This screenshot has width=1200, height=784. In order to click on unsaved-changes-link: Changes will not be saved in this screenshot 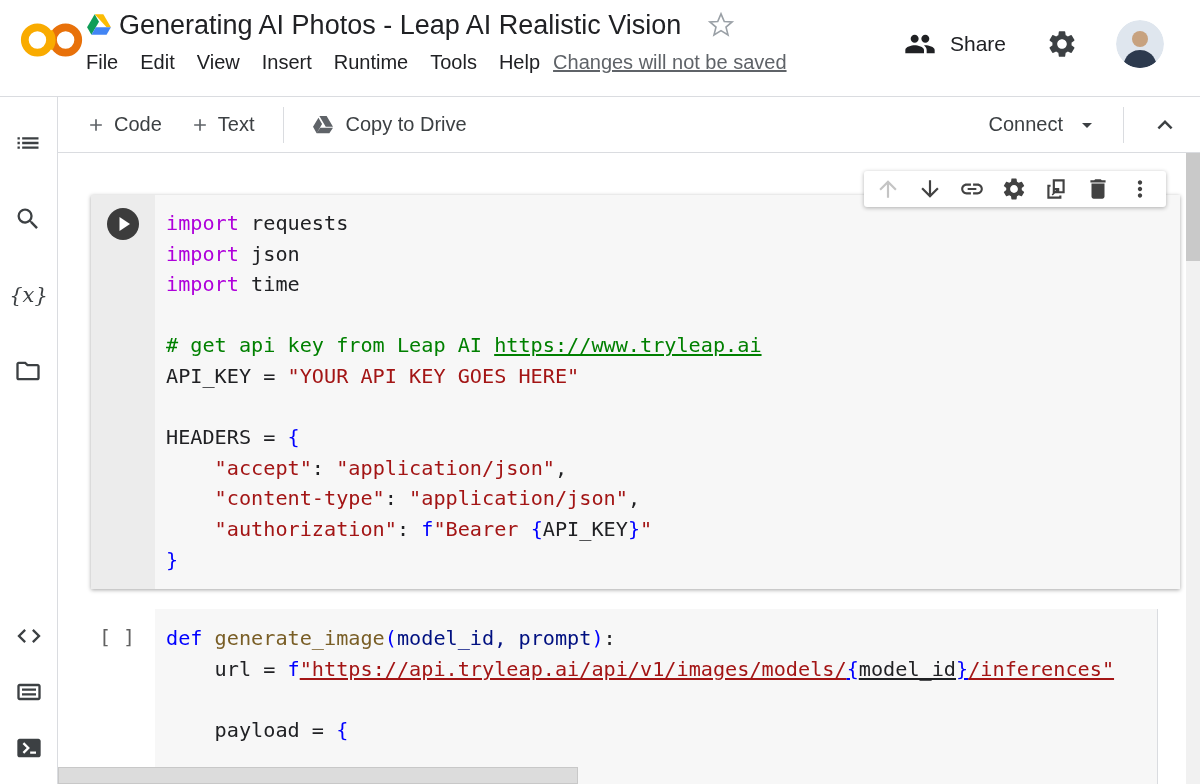, I will do `click(670, 62)`.